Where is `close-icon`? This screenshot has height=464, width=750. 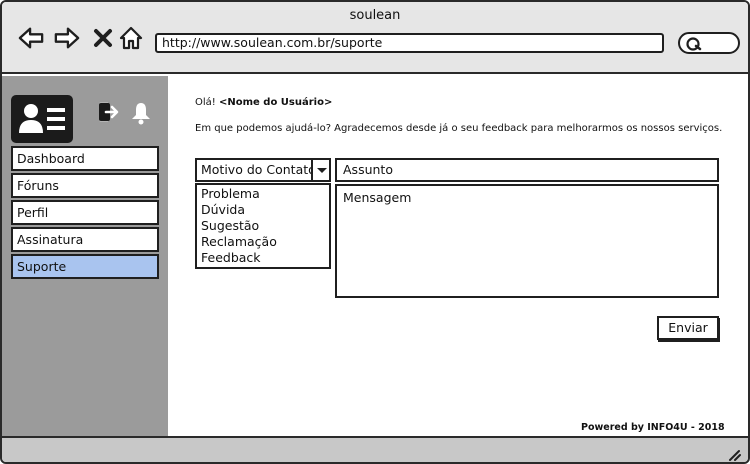 close-icon is located at coordinates (103, 38).